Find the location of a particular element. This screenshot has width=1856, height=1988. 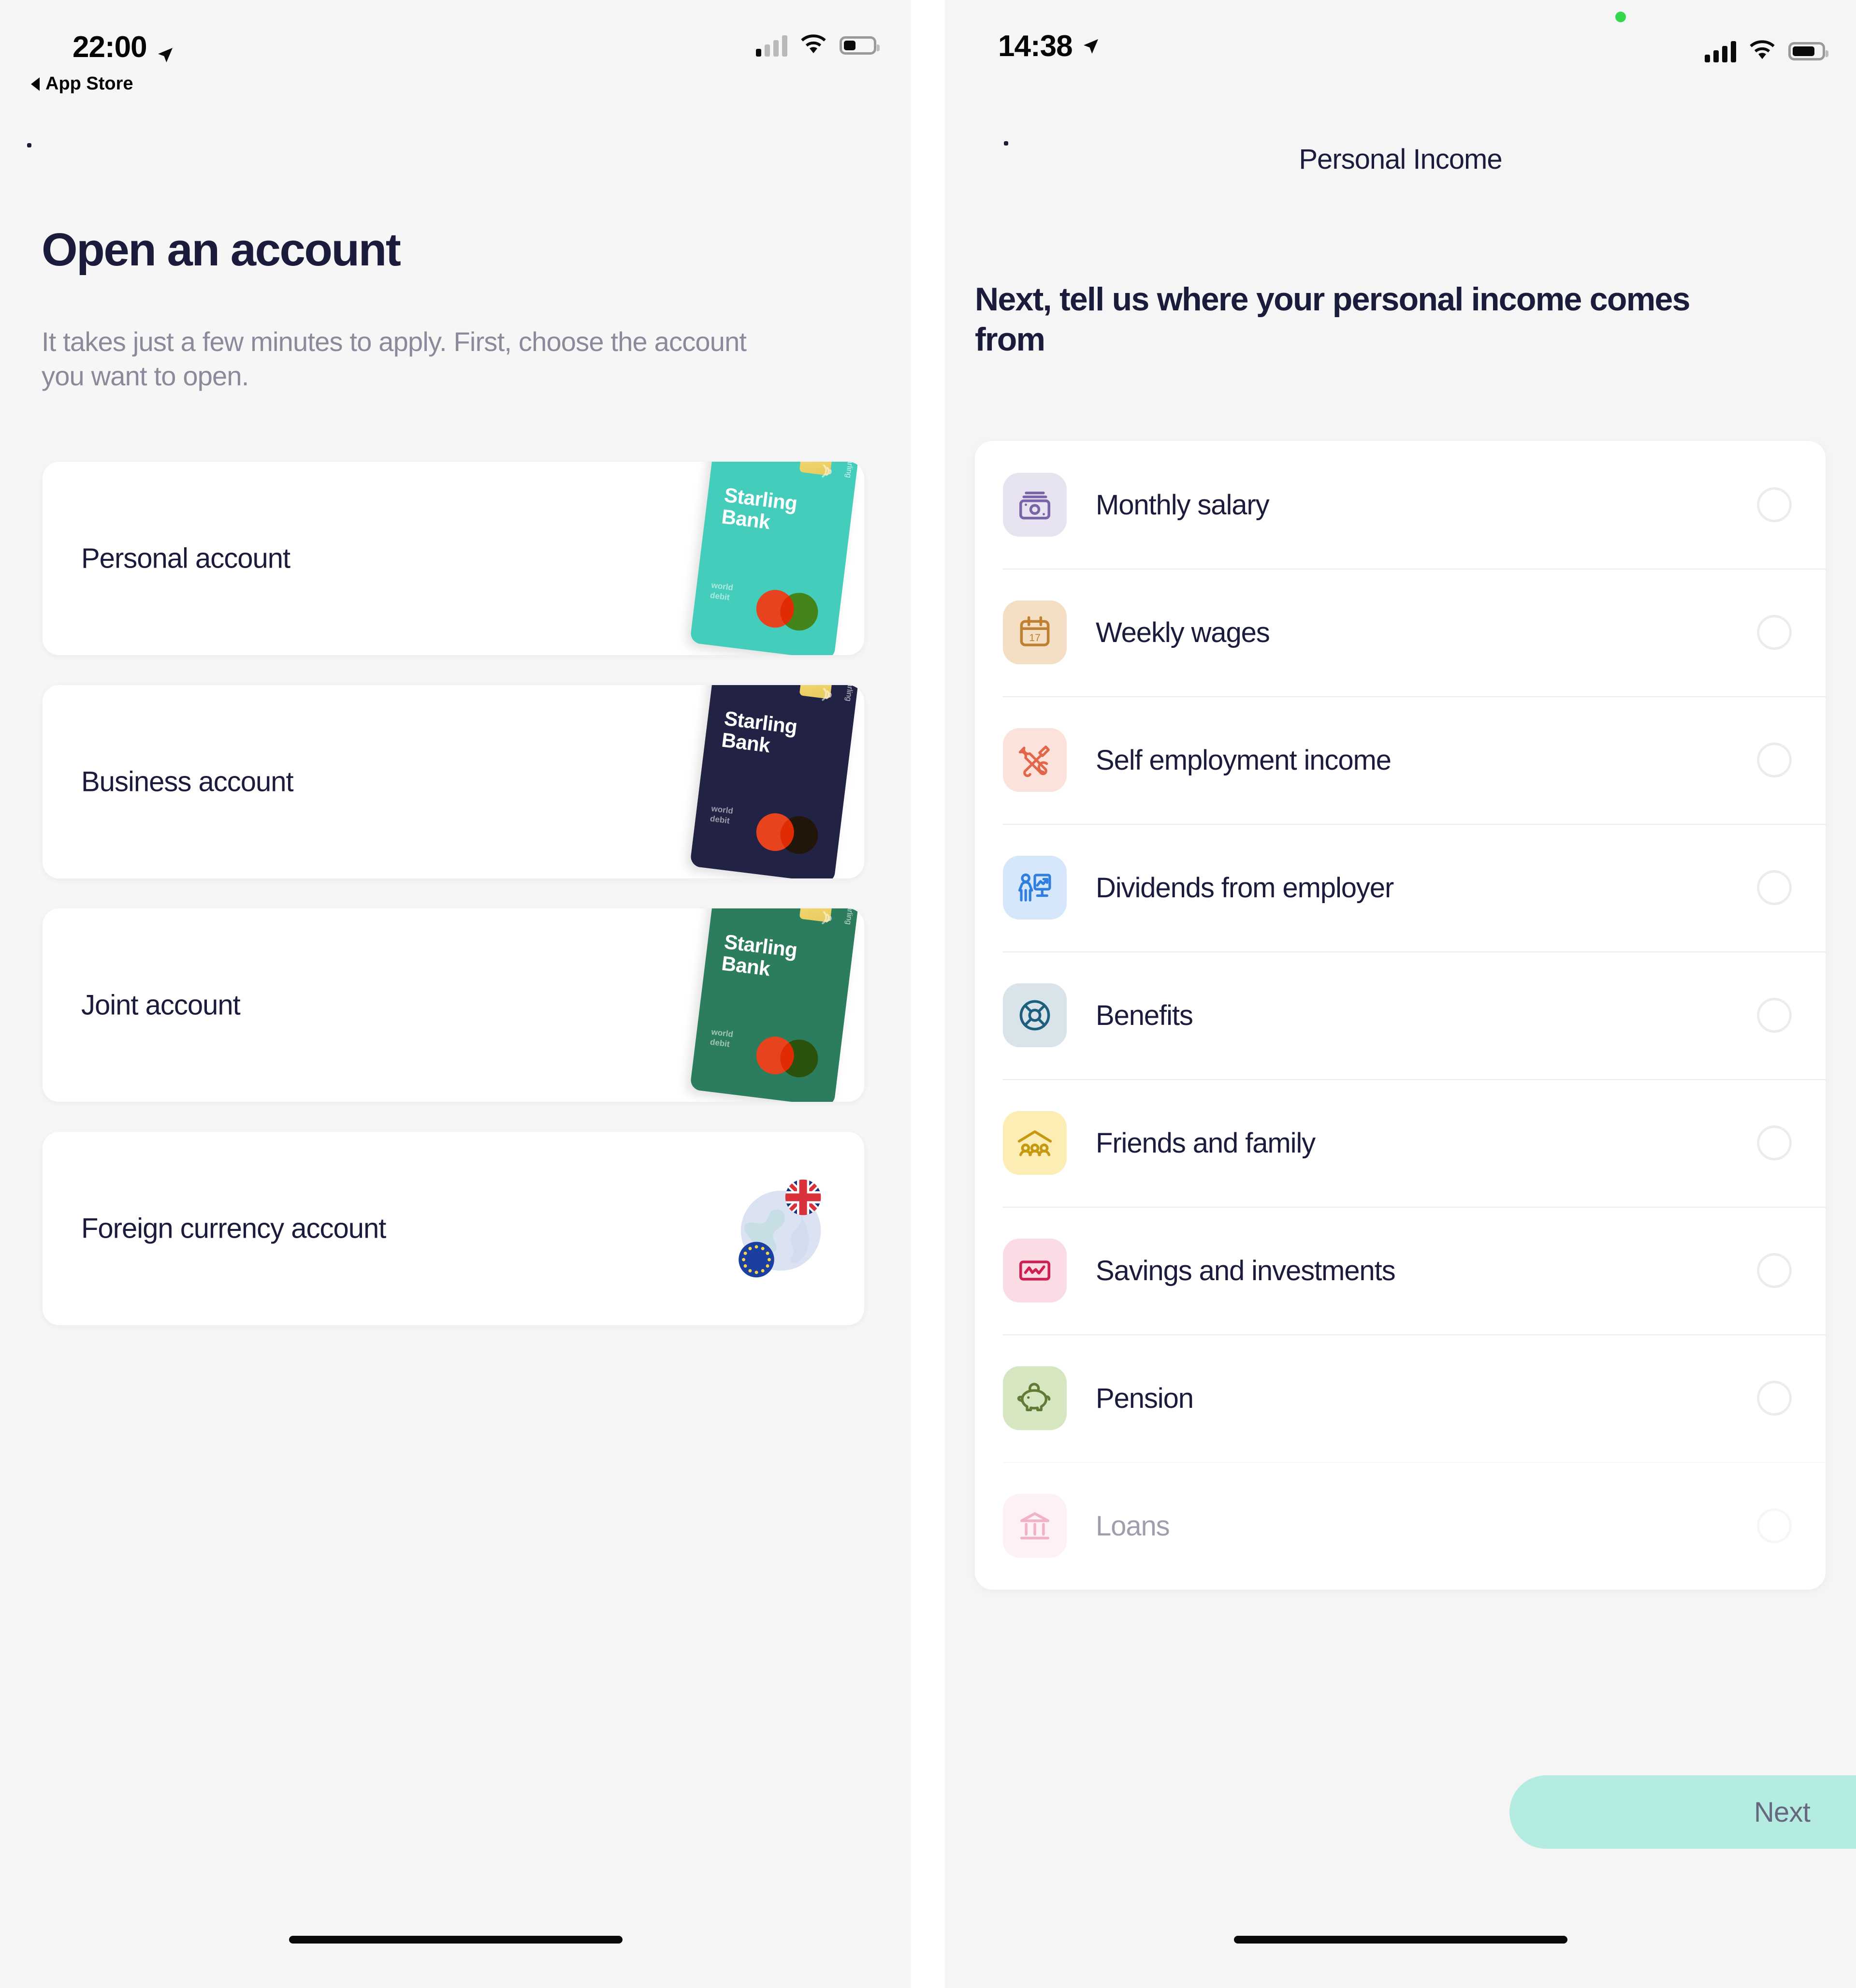

income-row-label: Loans is located at coordinates (1133, 1526).